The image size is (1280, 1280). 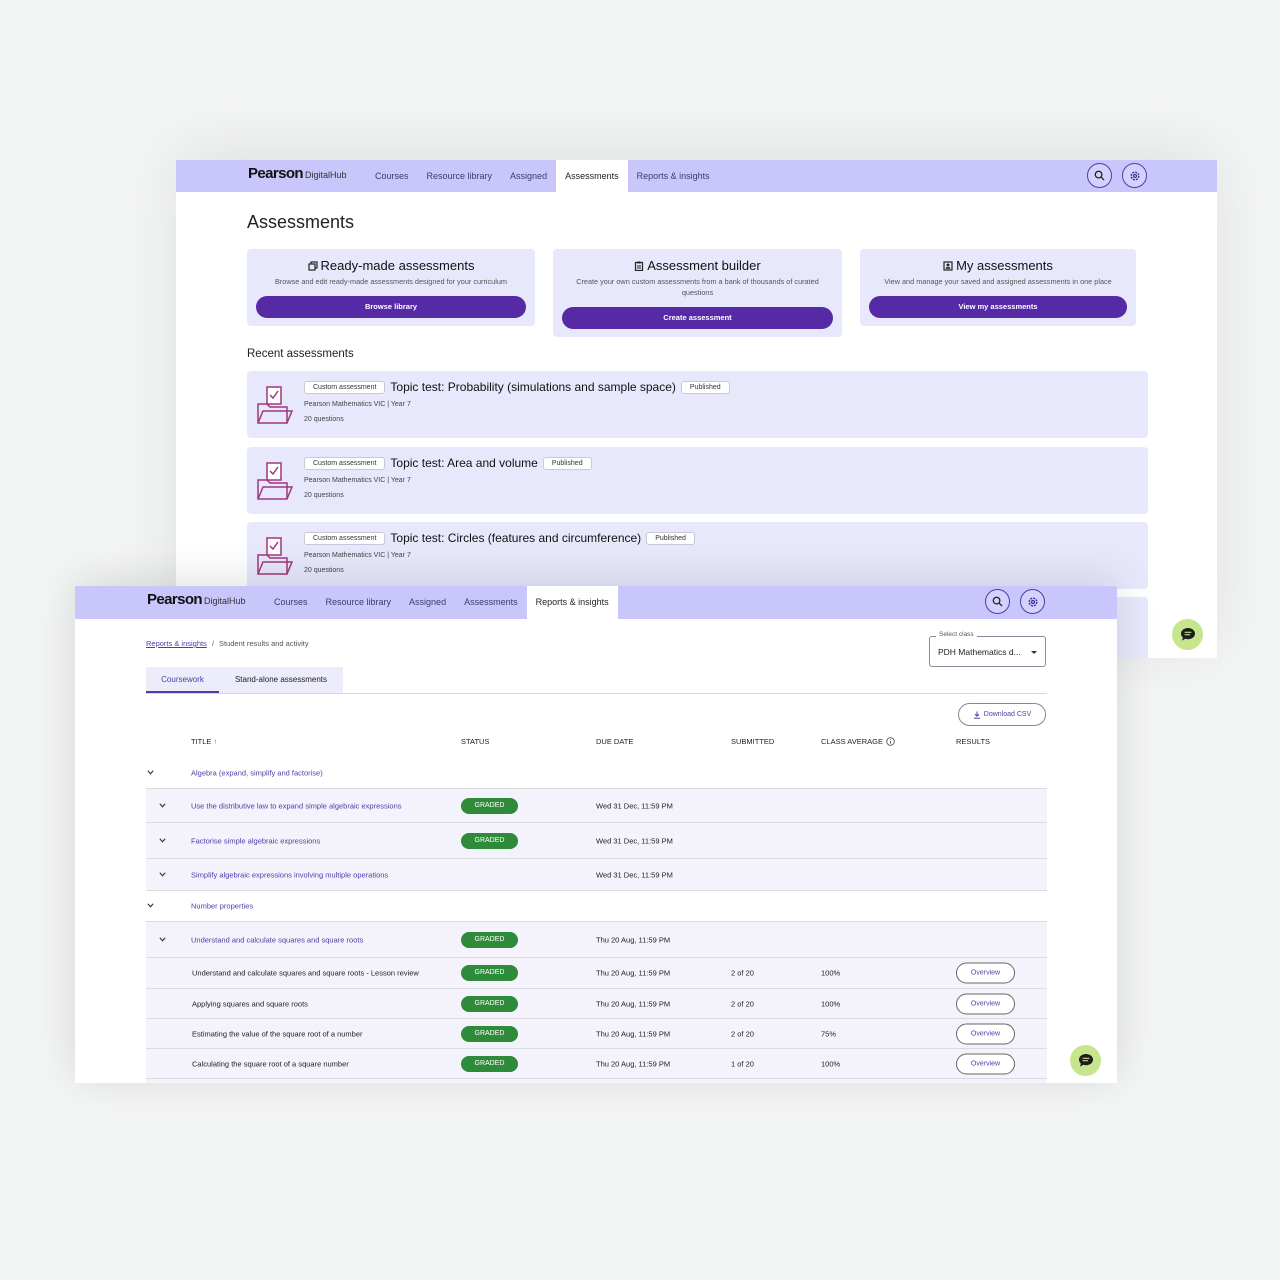 What do you see at coordinates (890, 741) in the screenshot?
I see `info-icon` at bounding box center [890, 741].